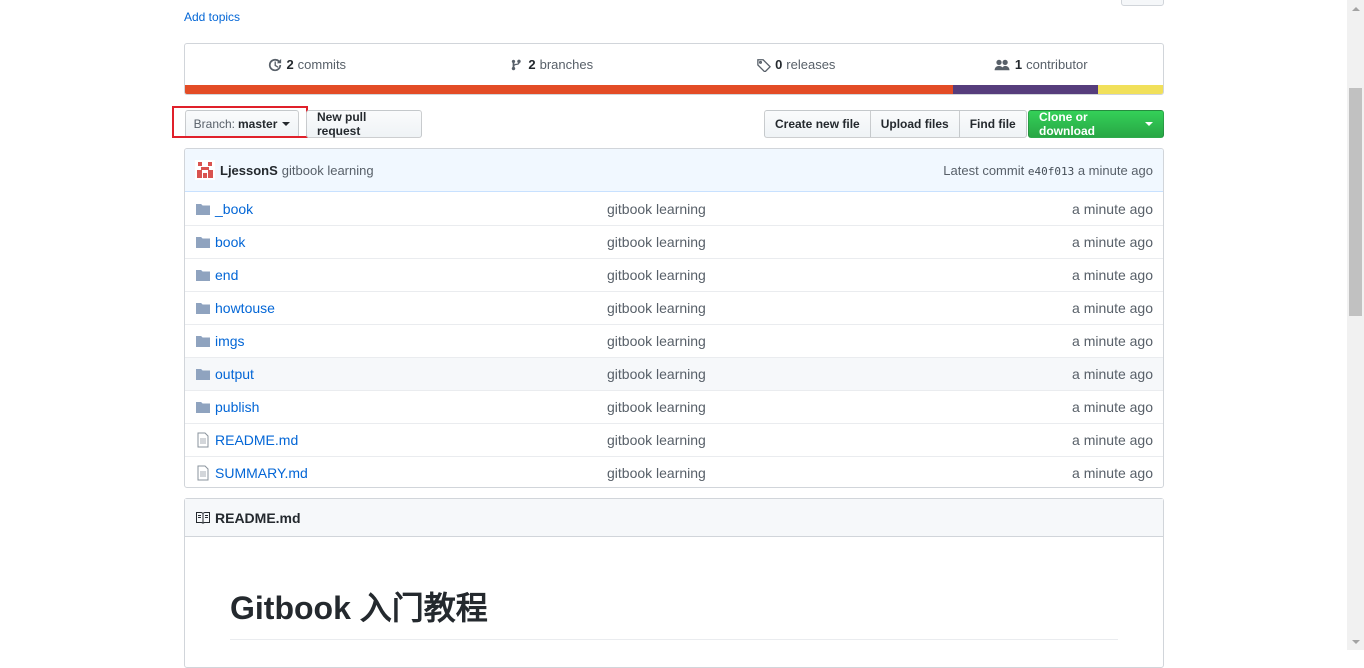 The image size is (1364, 668). I want to click on contributors-count: 1, so click(1018, 64).